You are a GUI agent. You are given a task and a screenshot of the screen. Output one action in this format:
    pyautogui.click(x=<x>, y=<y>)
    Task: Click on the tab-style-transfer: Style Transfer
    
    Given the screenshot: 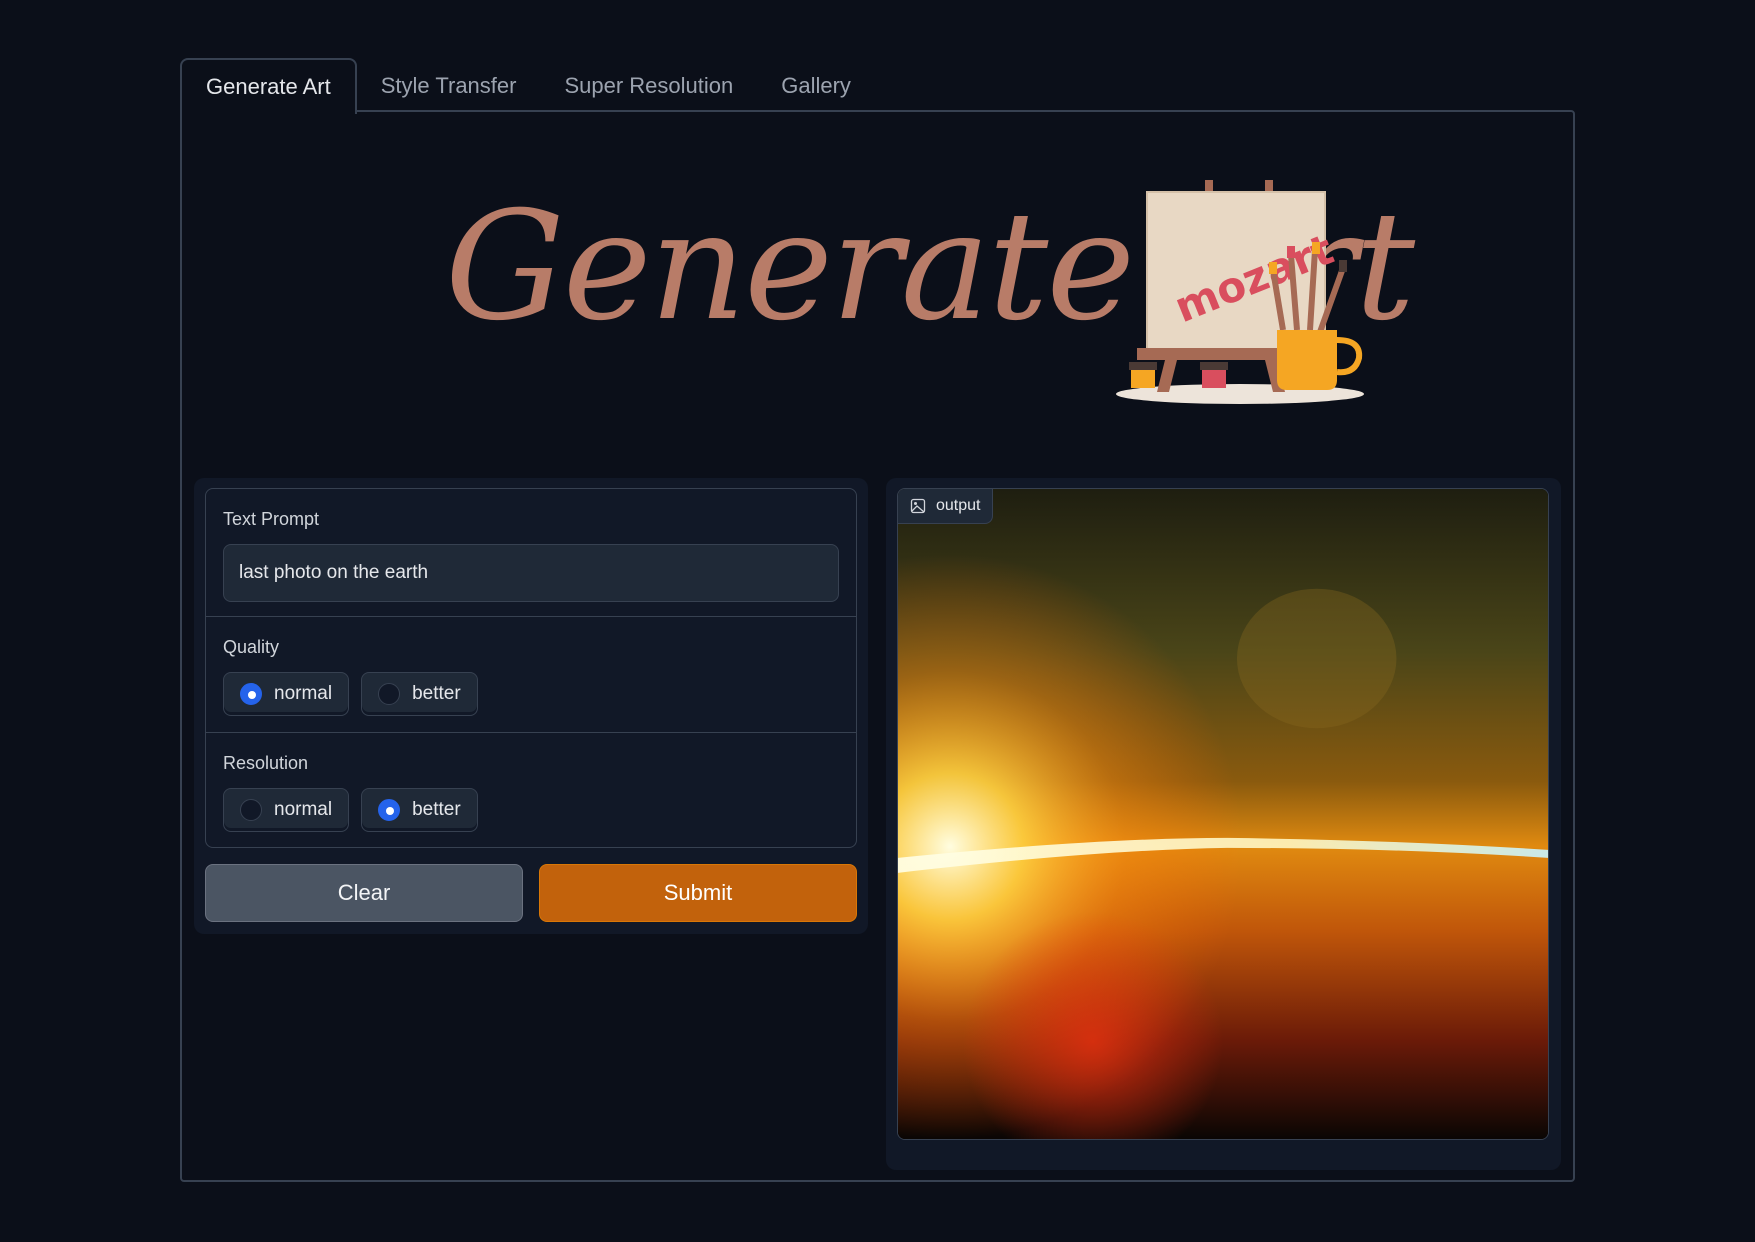 What is the action you would take?
    pyautogui.click(x=449, y=86)
    